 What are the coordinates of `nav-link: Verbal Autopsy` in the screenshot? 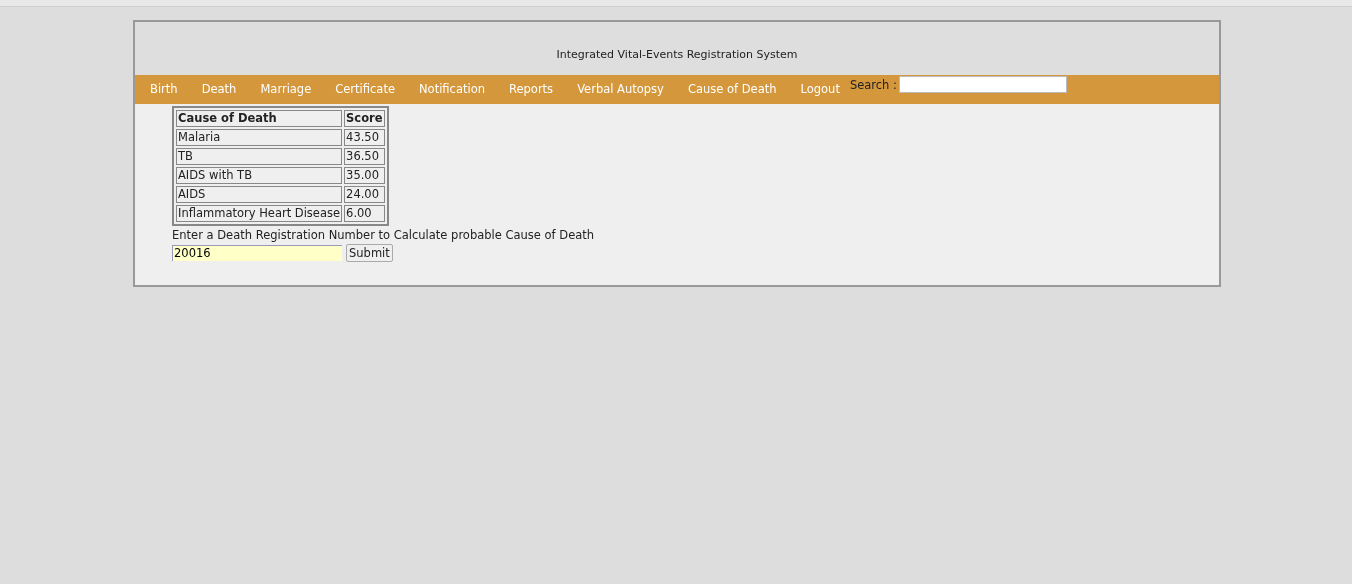 It's located at (620, 89).